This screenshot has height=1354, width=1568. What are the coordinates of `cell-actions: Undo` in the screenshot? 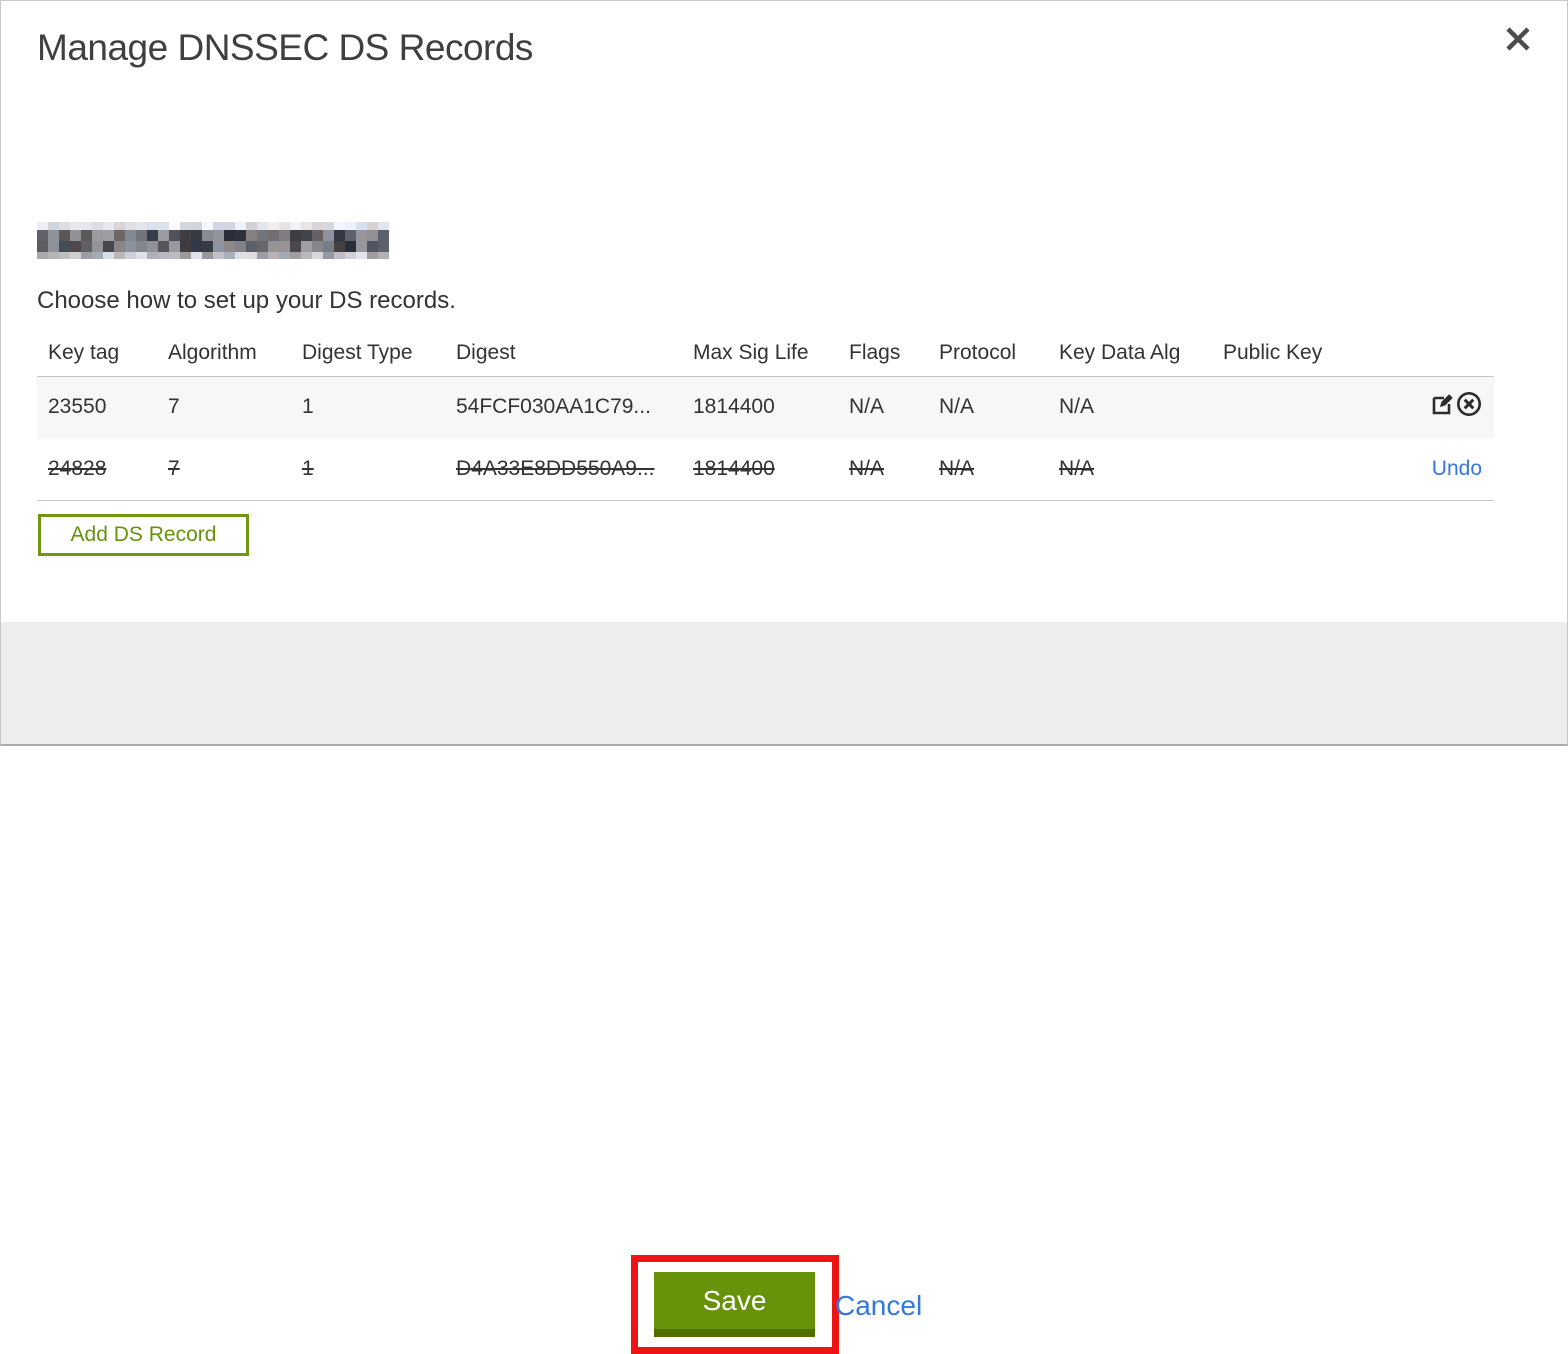 It's located at (1413, 469).